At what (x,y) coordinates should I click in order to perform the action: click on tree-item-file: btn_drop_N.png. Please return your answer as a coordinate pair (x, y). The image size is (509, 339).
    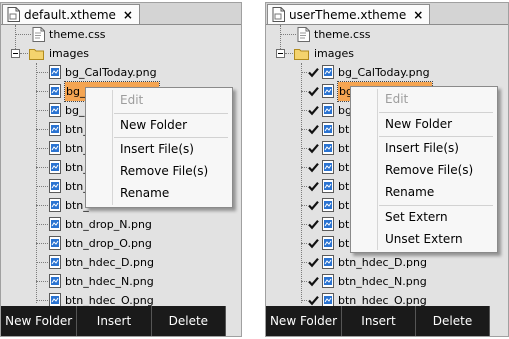
    Looking at the image, I should click on (121, 224).